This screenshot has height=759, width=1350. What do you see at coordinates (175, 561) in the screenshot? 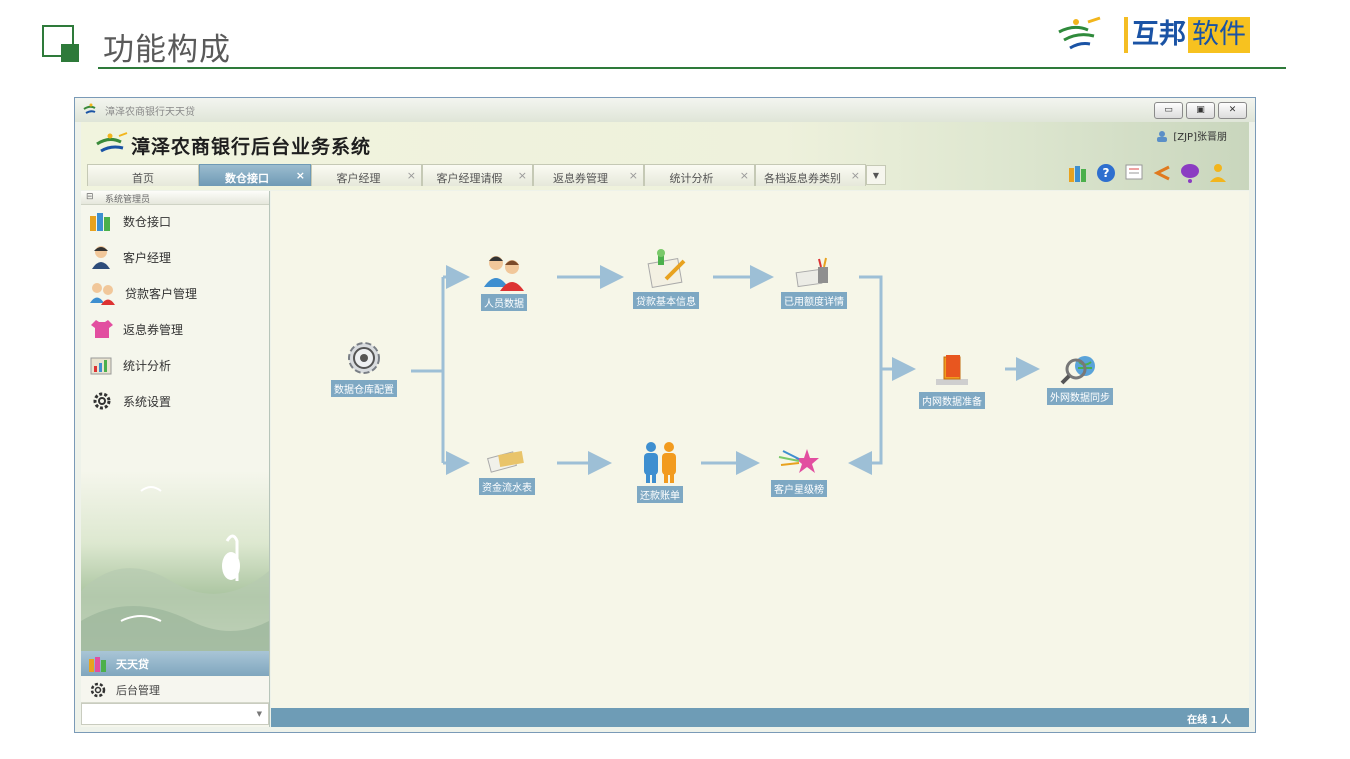
I see `sidebar-landscape-image` at bounding box center [175, 561].